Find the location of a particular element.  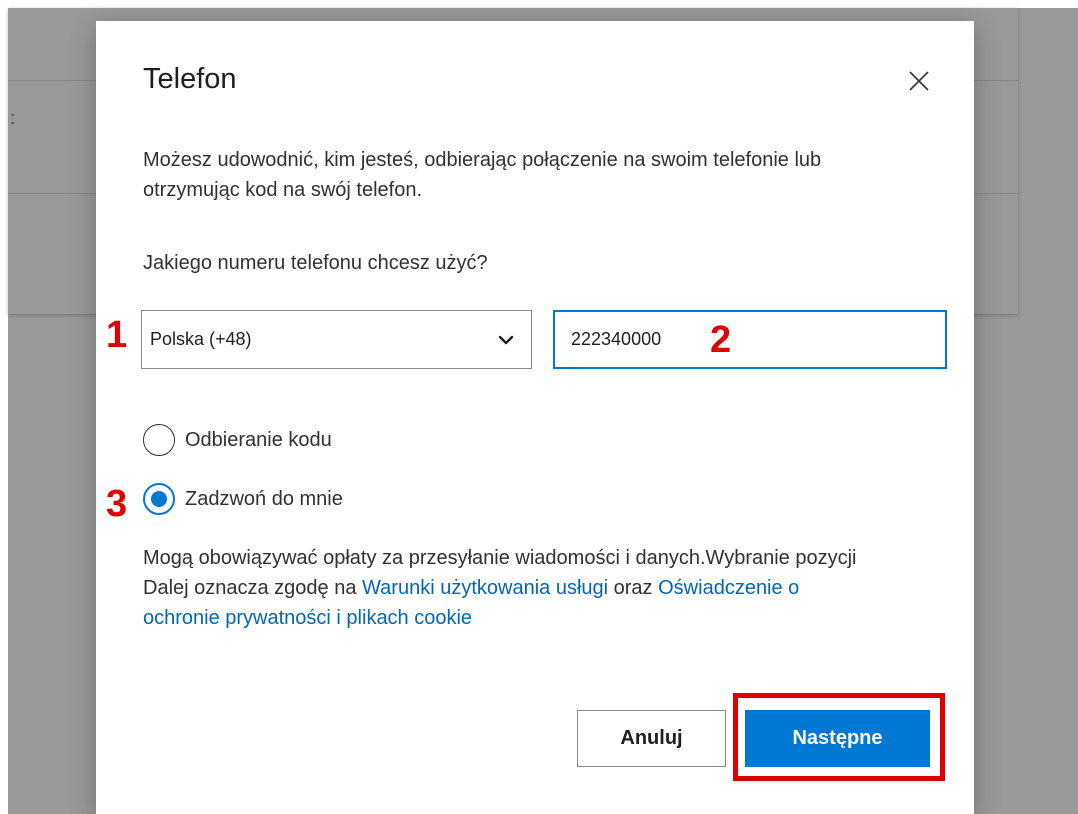

radio-dot is located at coordinates (159, 499).